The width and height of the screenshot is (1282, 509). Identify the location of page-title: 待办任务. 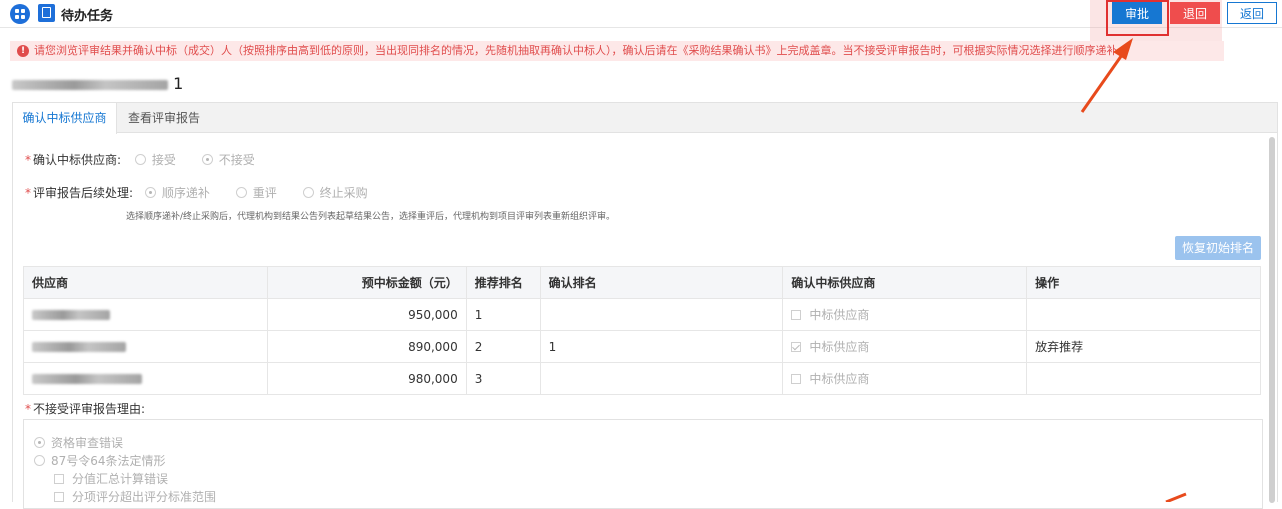
(87, 16).